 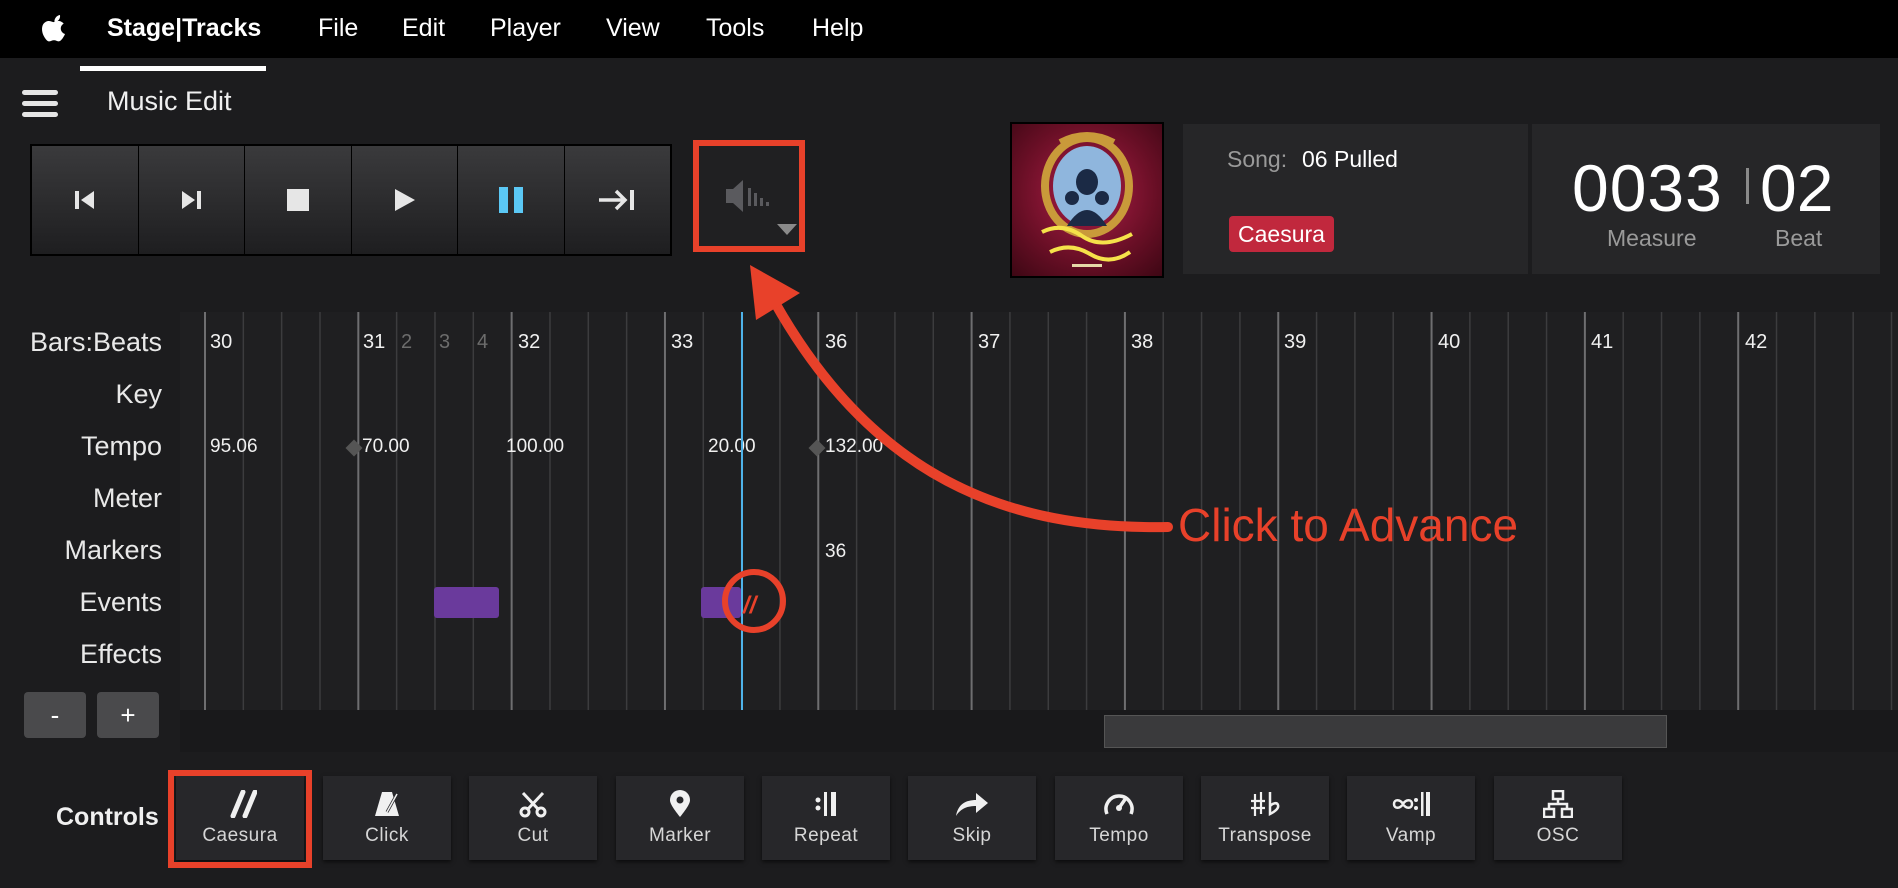 What do you see at coordinates (1295, 342) in the screenshot?
I see `bar-label: 39` at bounding box center [1295, 342].